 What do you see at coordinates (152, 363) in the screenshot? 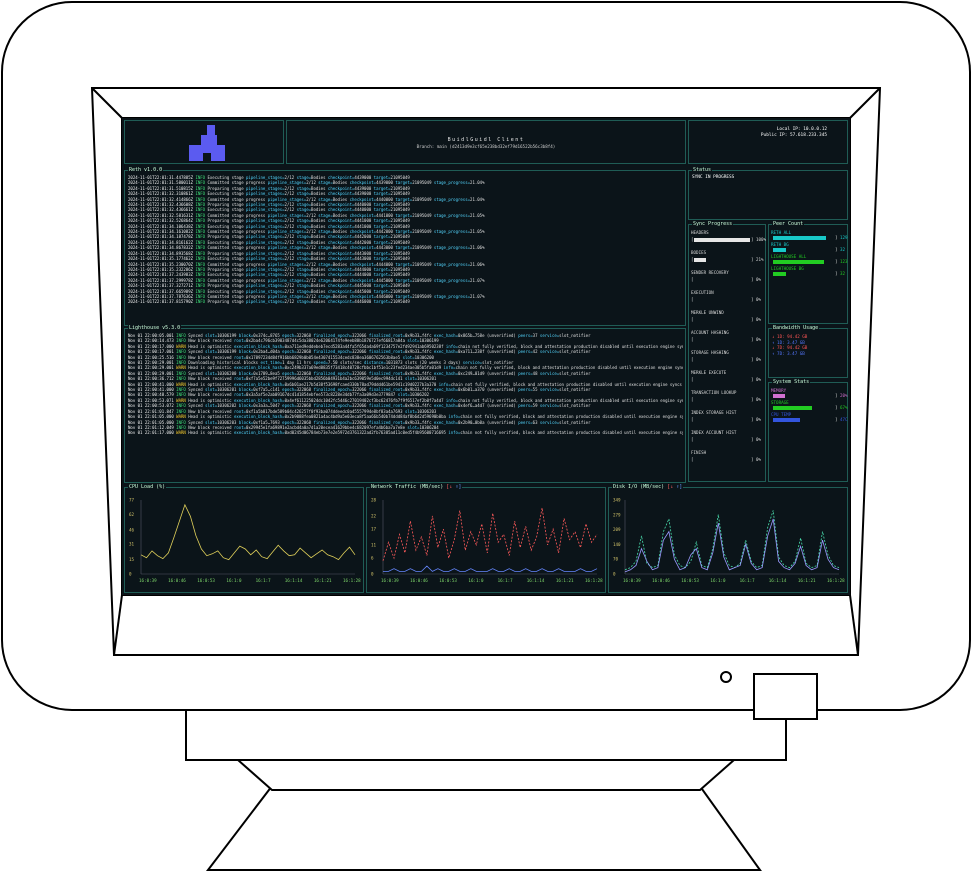
I see `log-timestamp: Nov 01 22:00:29.001` at bounding box center [152, 363].